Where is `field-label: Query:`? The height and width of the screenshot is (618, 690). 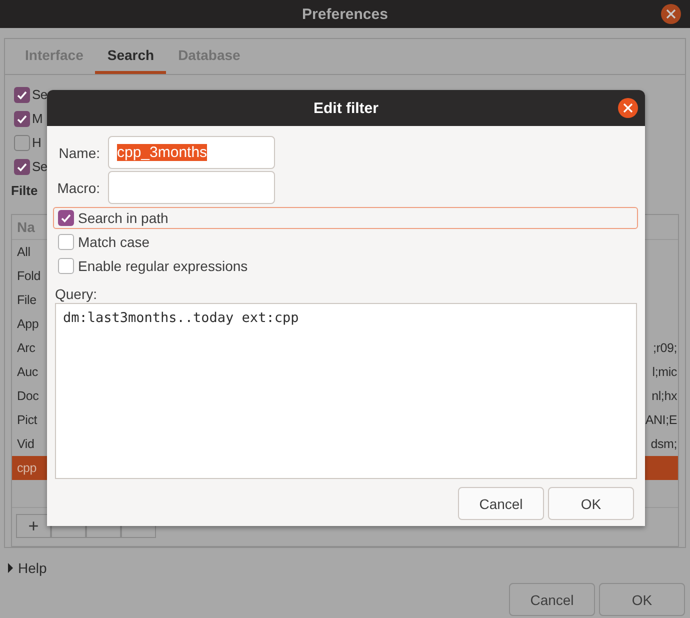
field-label: Query: is located at coordinates (76, 294).